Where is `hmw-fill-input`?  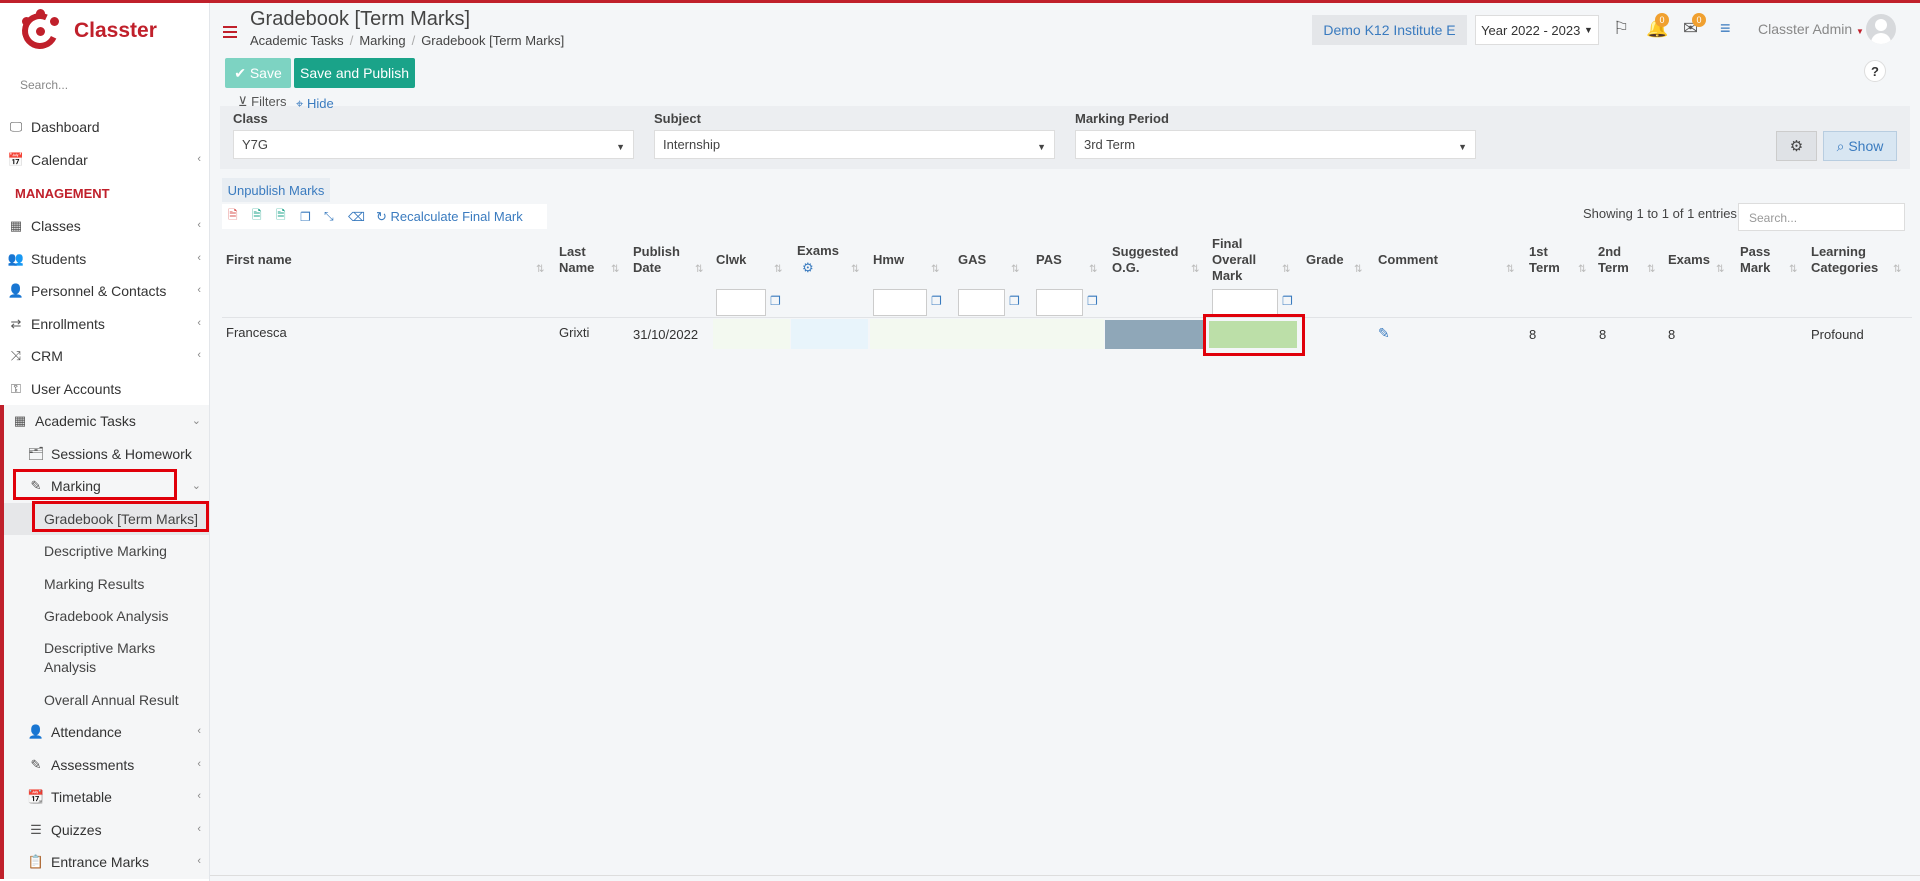 hmw-fill-input is located at coordinates (900, 302).